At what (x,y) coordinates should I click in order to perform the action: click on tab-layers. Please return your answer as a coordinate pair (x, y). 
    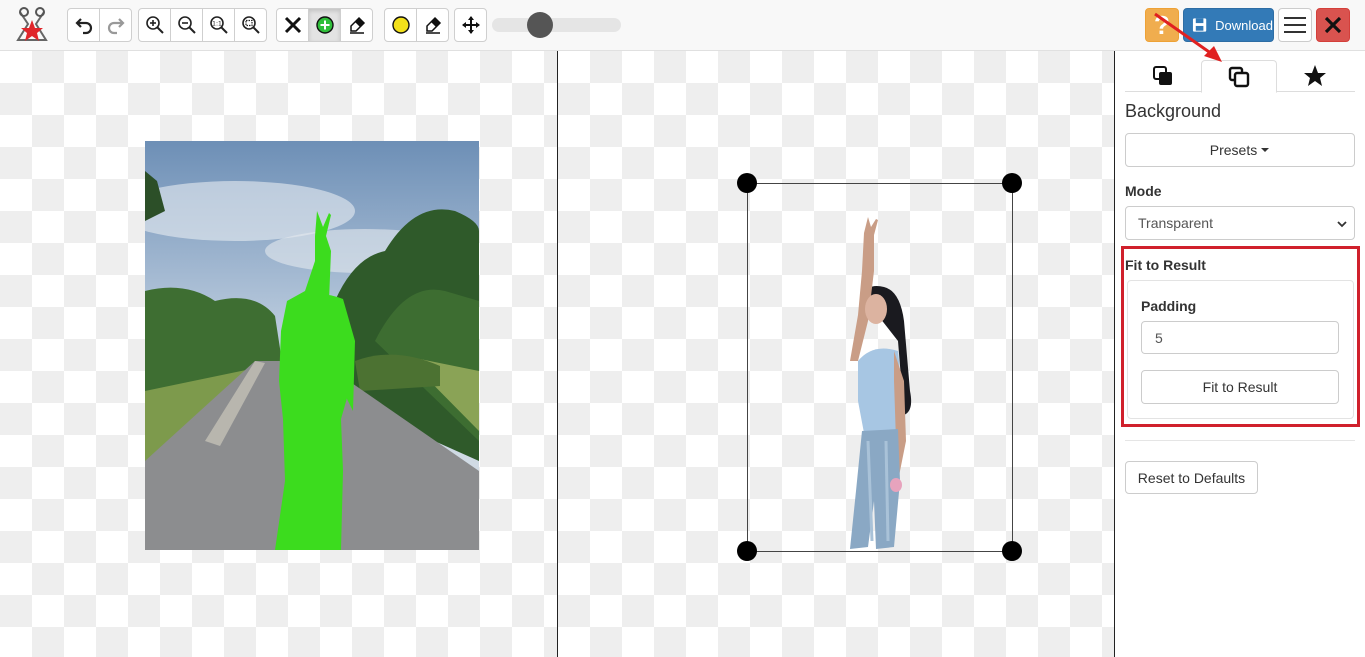
    Looking at the image, I should click on (1163, 76).